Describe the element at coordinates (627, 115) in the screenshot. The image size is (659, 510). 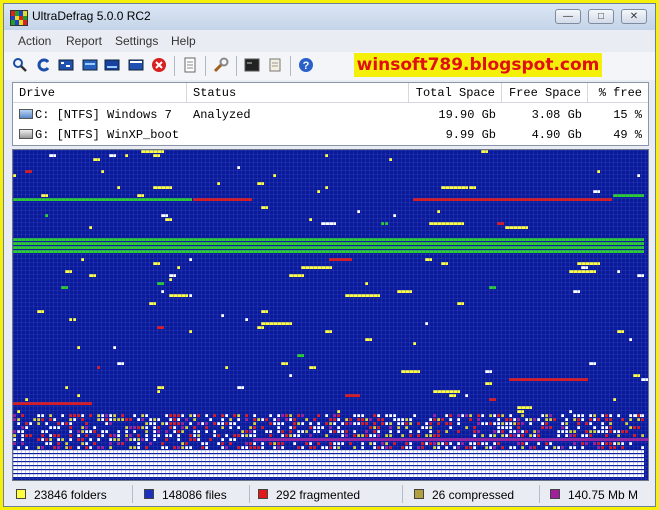
I see `drive-pct-free: 15 %` at that location.